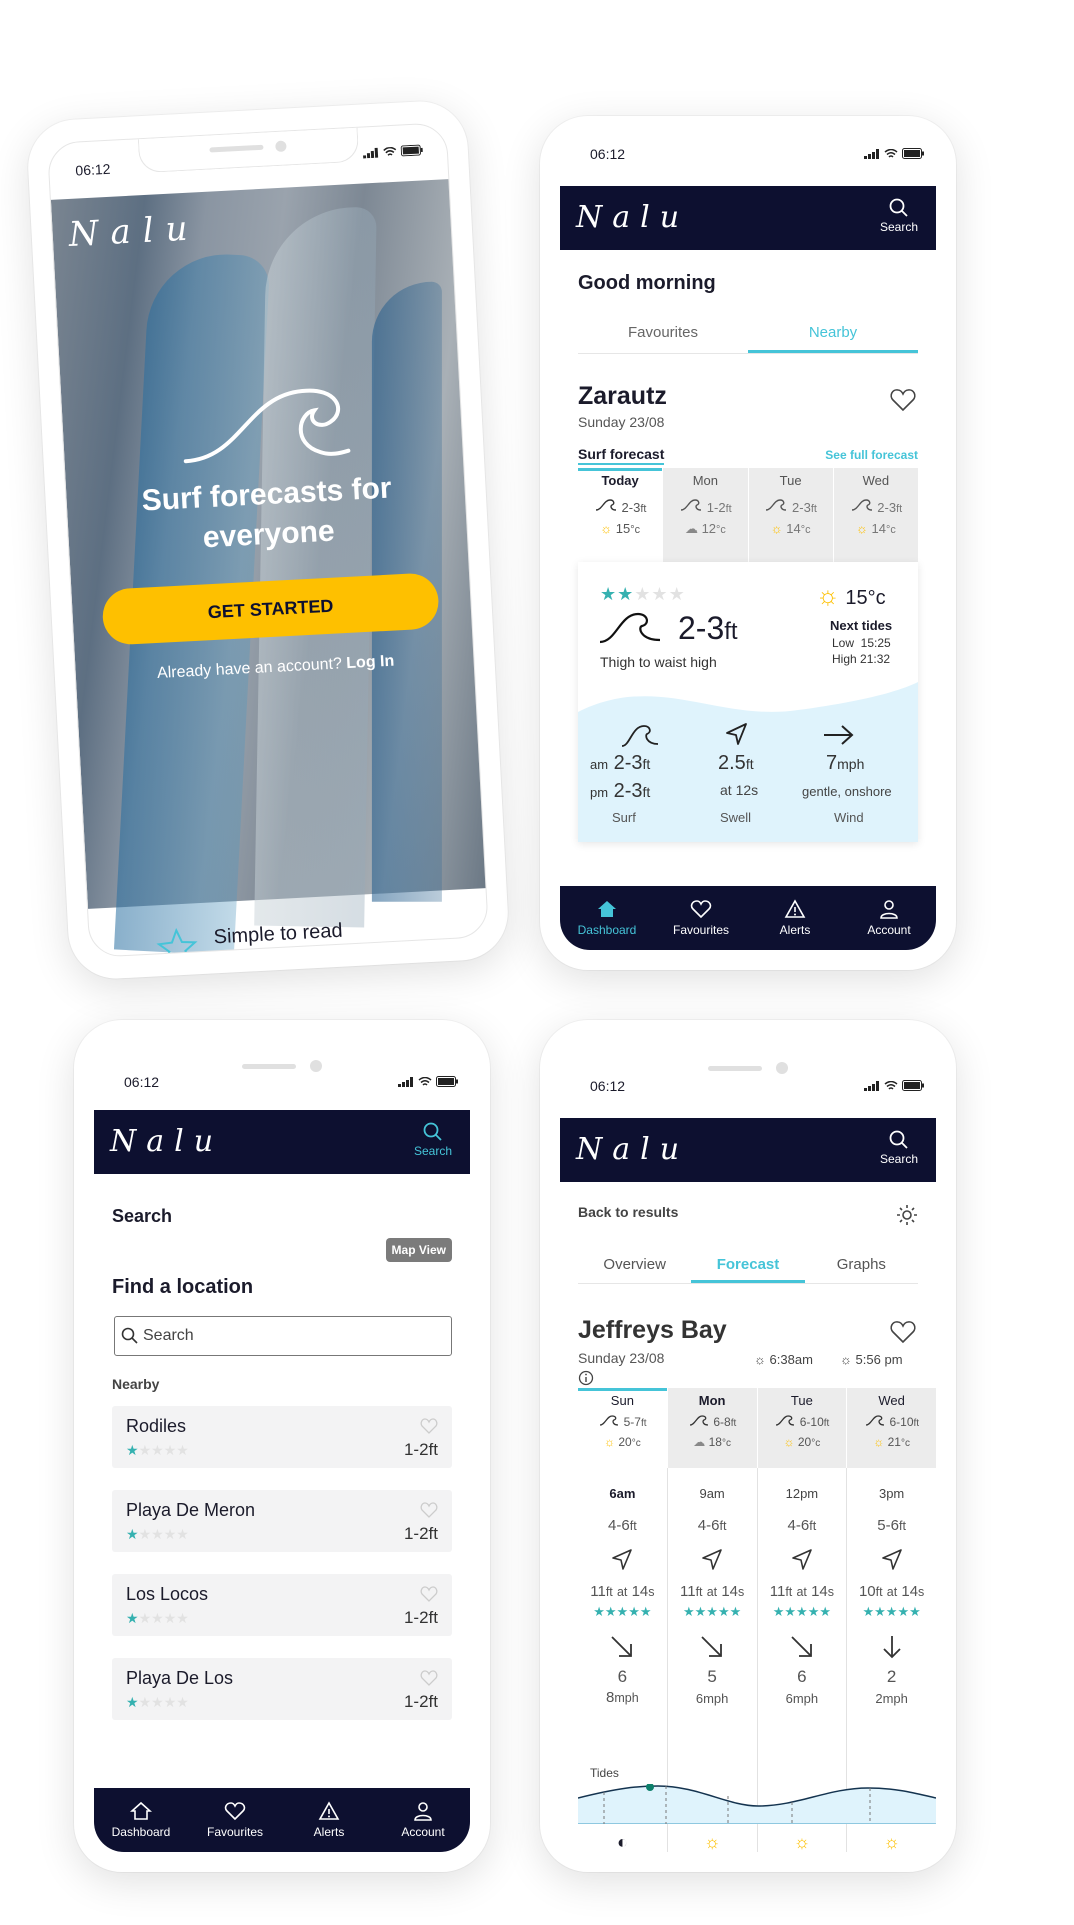  What do you see at coordinates (622, 1428) in the screenshot?
I see `day-sun: Sun 5-7ft ☼ 20°c` at bounding box center [622, 1428].